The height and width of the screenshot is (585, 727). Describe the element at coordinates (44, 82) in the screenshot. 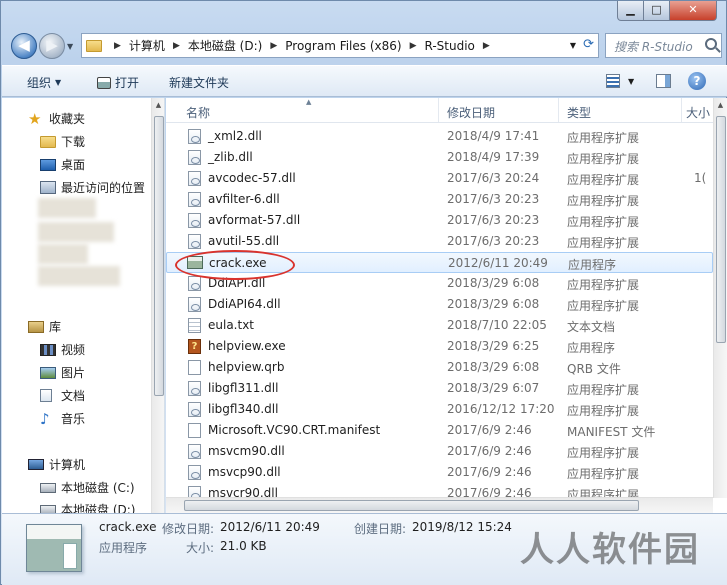

I see `organize-button: 组织 ▼` at that location.